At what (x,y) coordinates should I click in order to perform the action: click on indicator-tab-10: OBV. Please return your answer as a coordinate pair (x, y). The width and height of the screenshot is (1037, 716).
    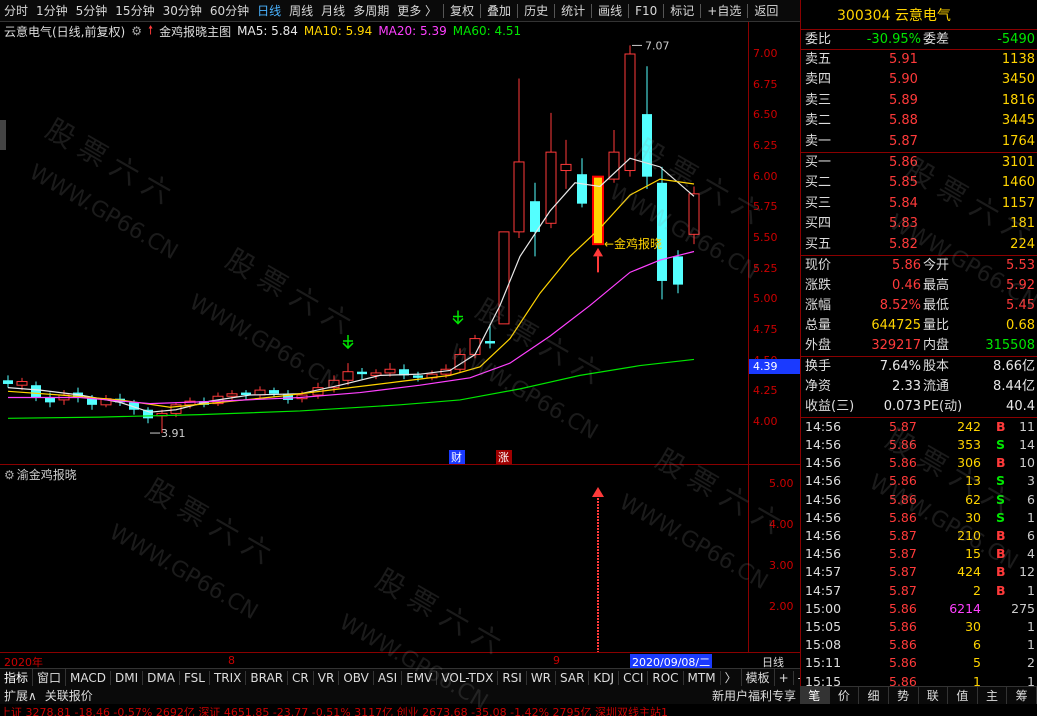
    Looking at the image, I should click on (356, 677).